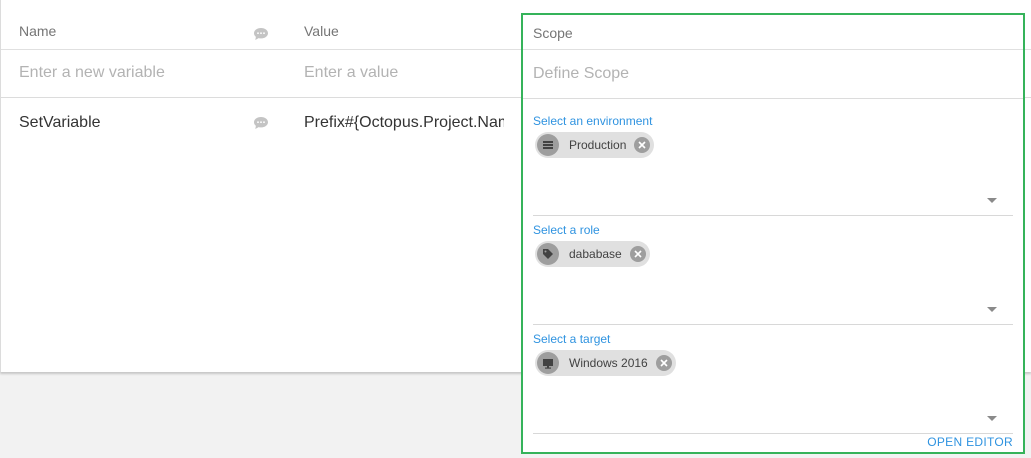  I want to click on role-select: Select a role dababase, so click(773, 274).